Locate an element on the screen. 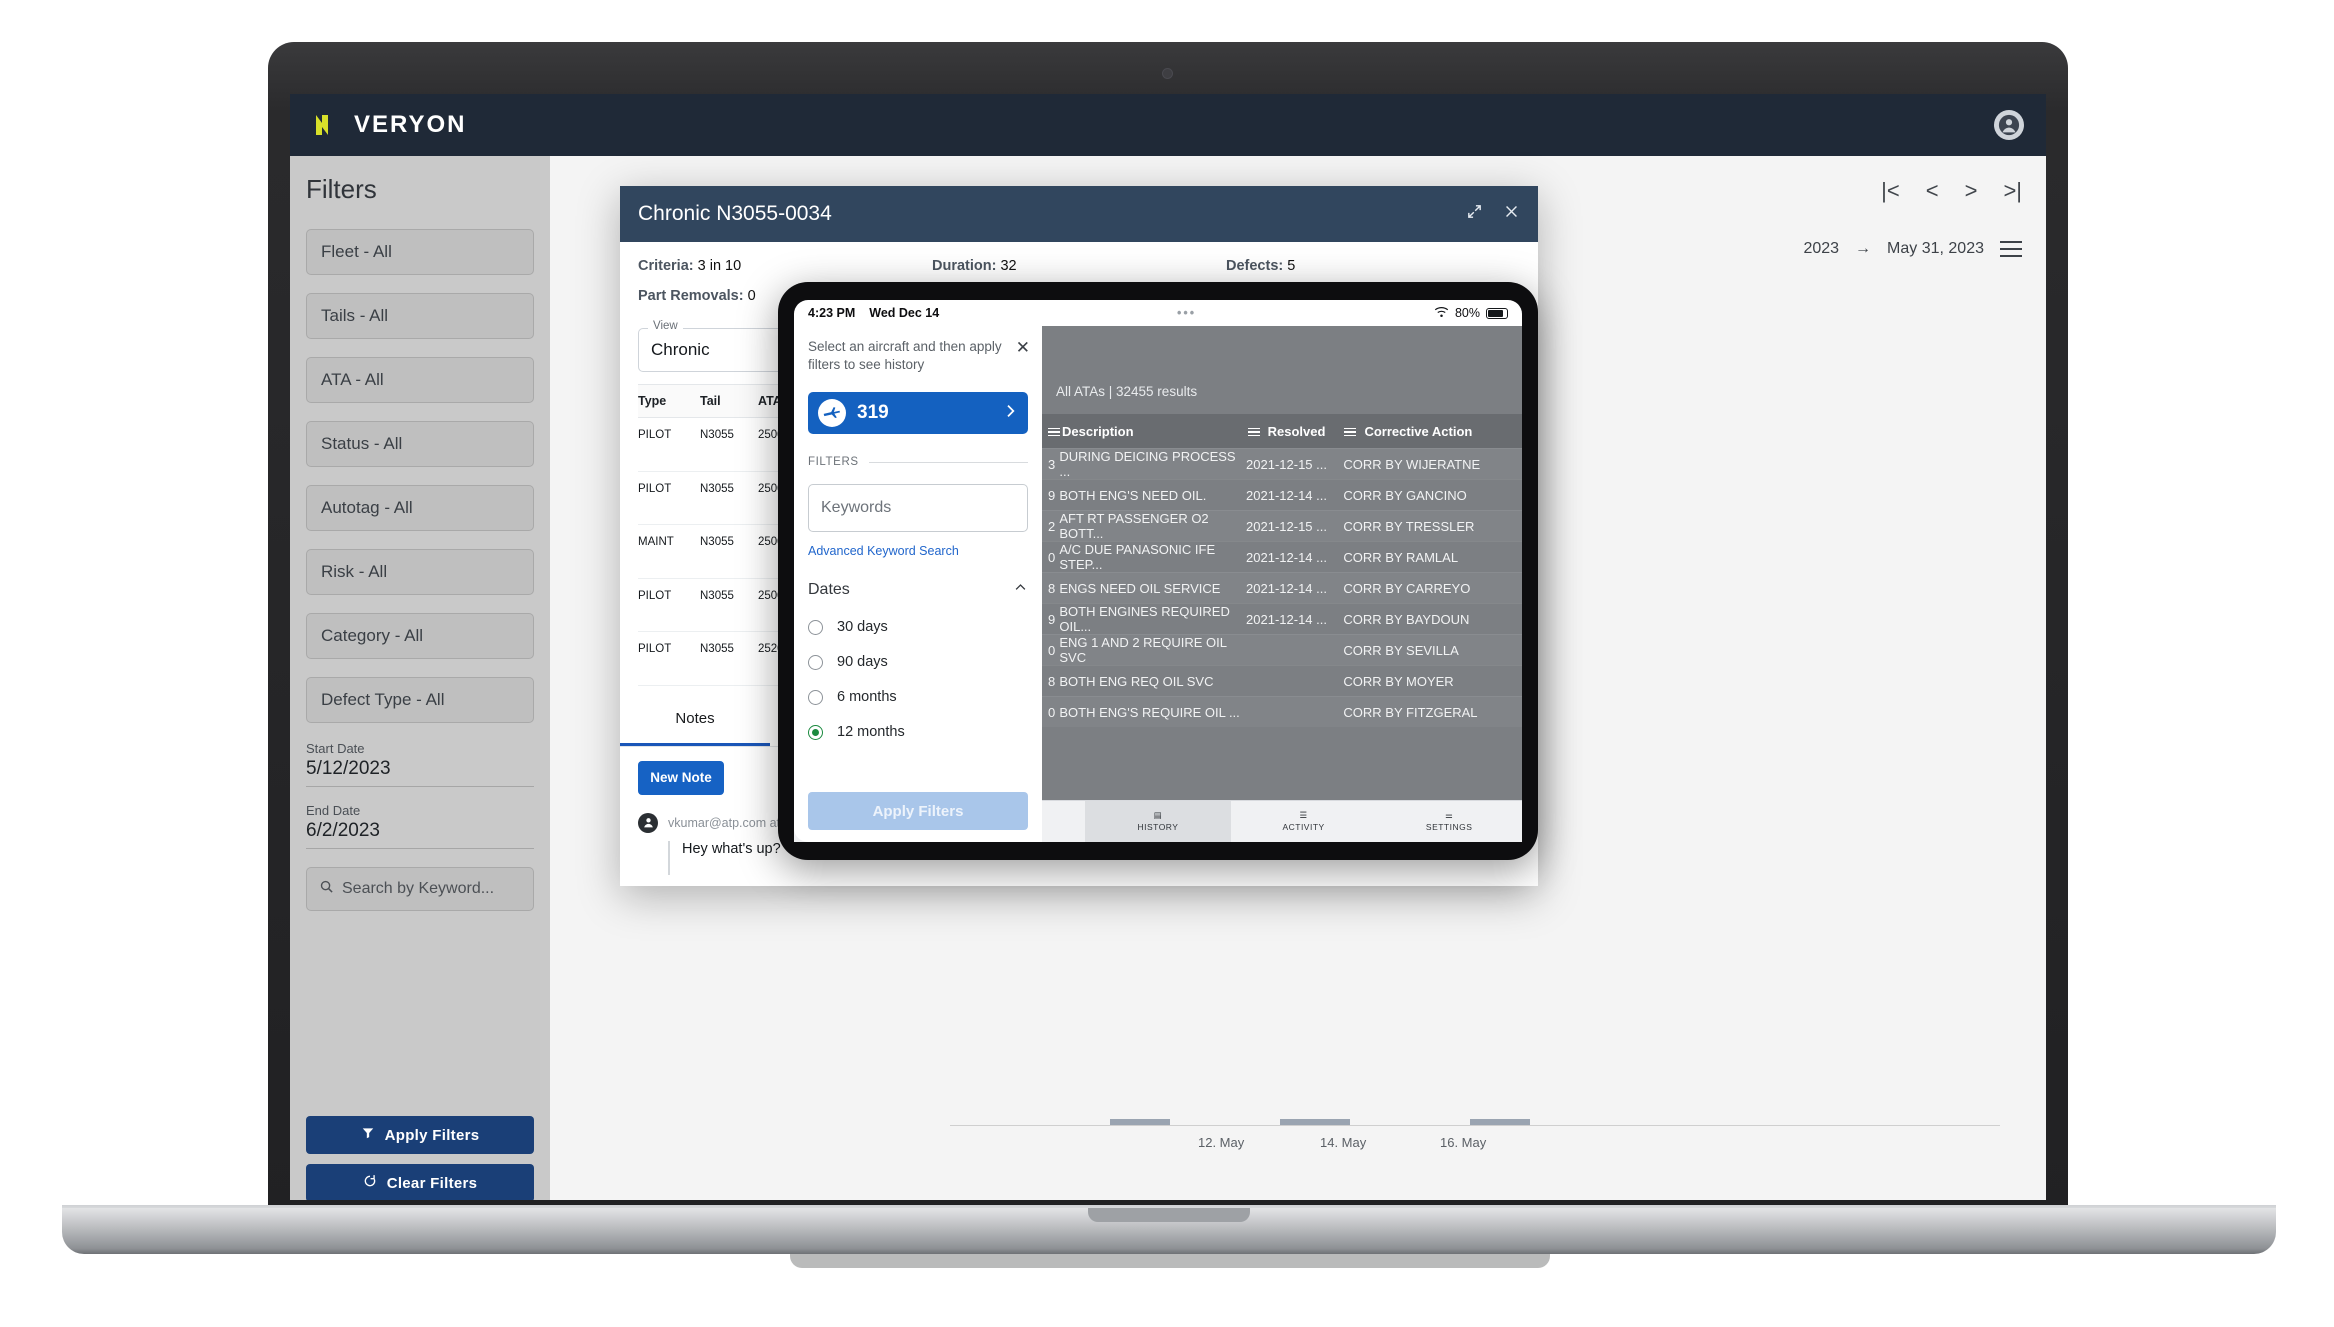 The height and width of the screenshot is (1327, 2334). hamburger-icon is located at coordinates (2011, 249).